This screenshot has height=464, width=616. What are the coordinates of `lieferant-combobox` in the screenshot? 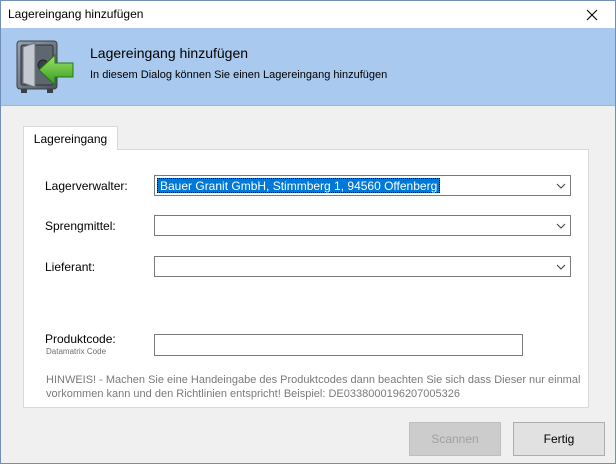 It's located at (362, 266).